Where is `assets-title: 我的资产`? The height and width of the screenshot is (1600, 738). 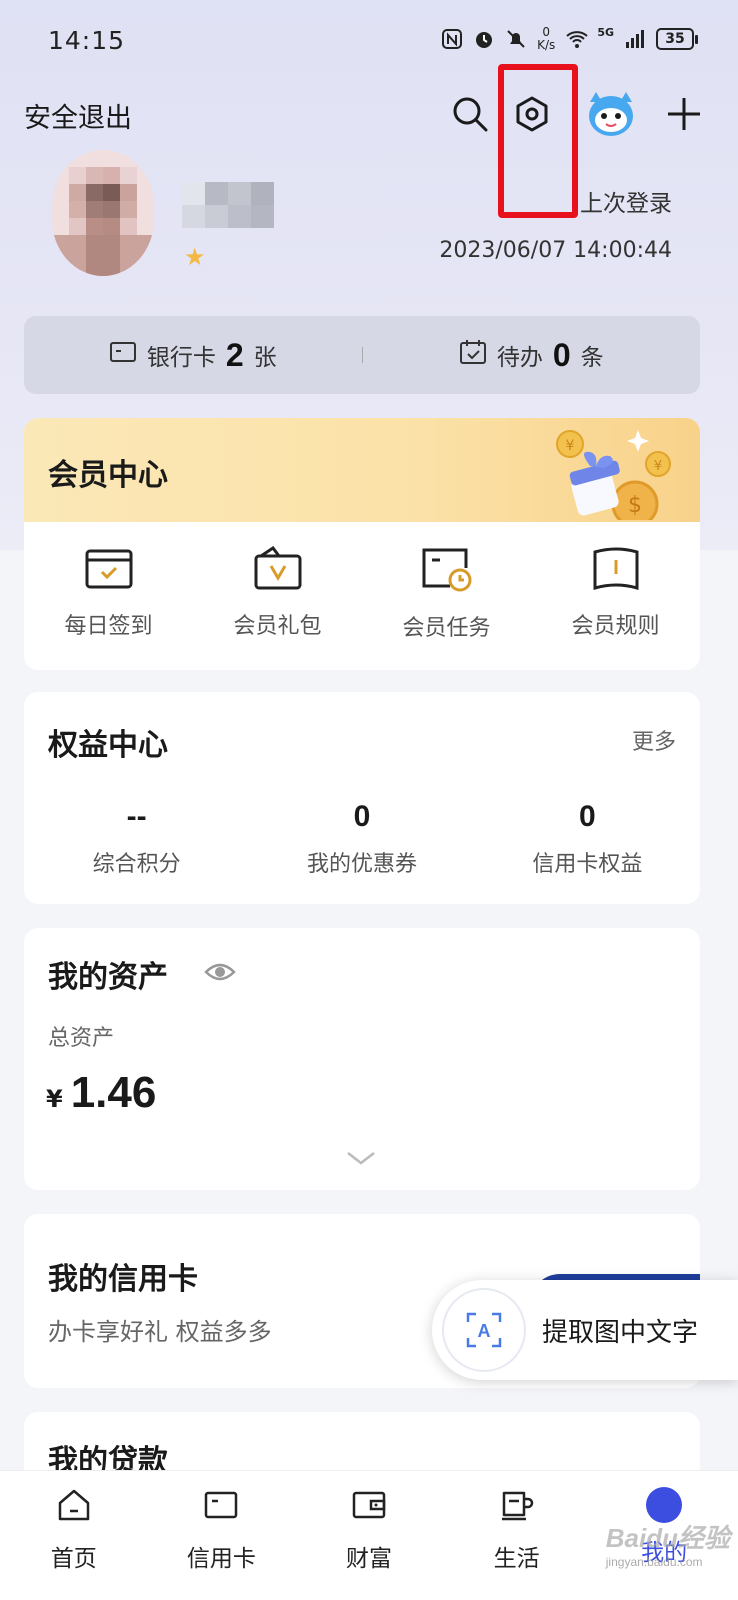 assets-title: 我的资产 is located at coordinates (108, 977).